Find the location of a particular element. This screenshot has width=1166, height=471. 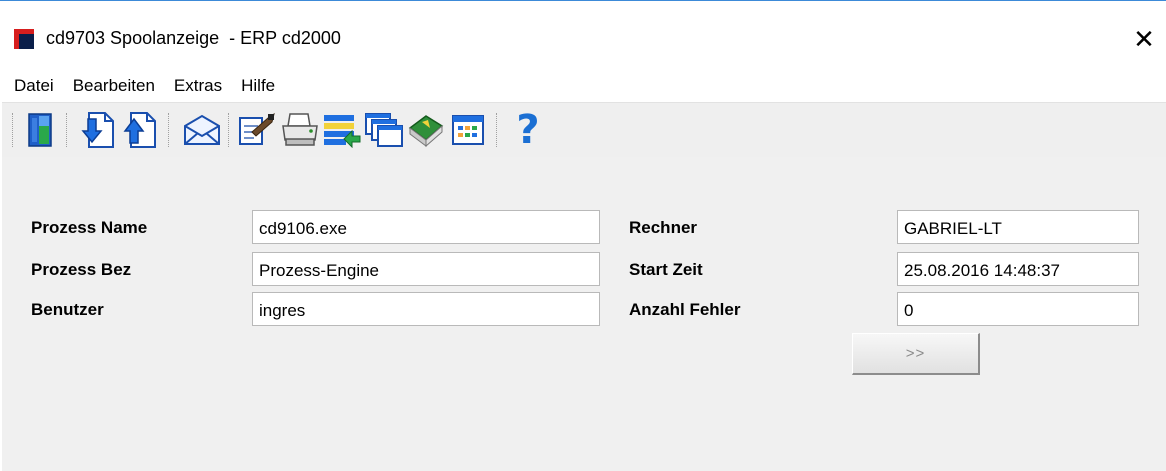

list-transfer-icon is located at coordinates (342, 131).